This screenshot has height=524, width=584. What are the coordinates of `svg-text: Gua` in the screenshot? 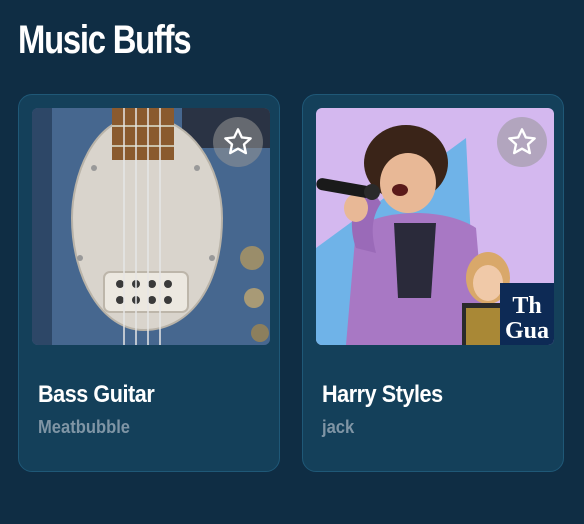 It's located at (527, 331).